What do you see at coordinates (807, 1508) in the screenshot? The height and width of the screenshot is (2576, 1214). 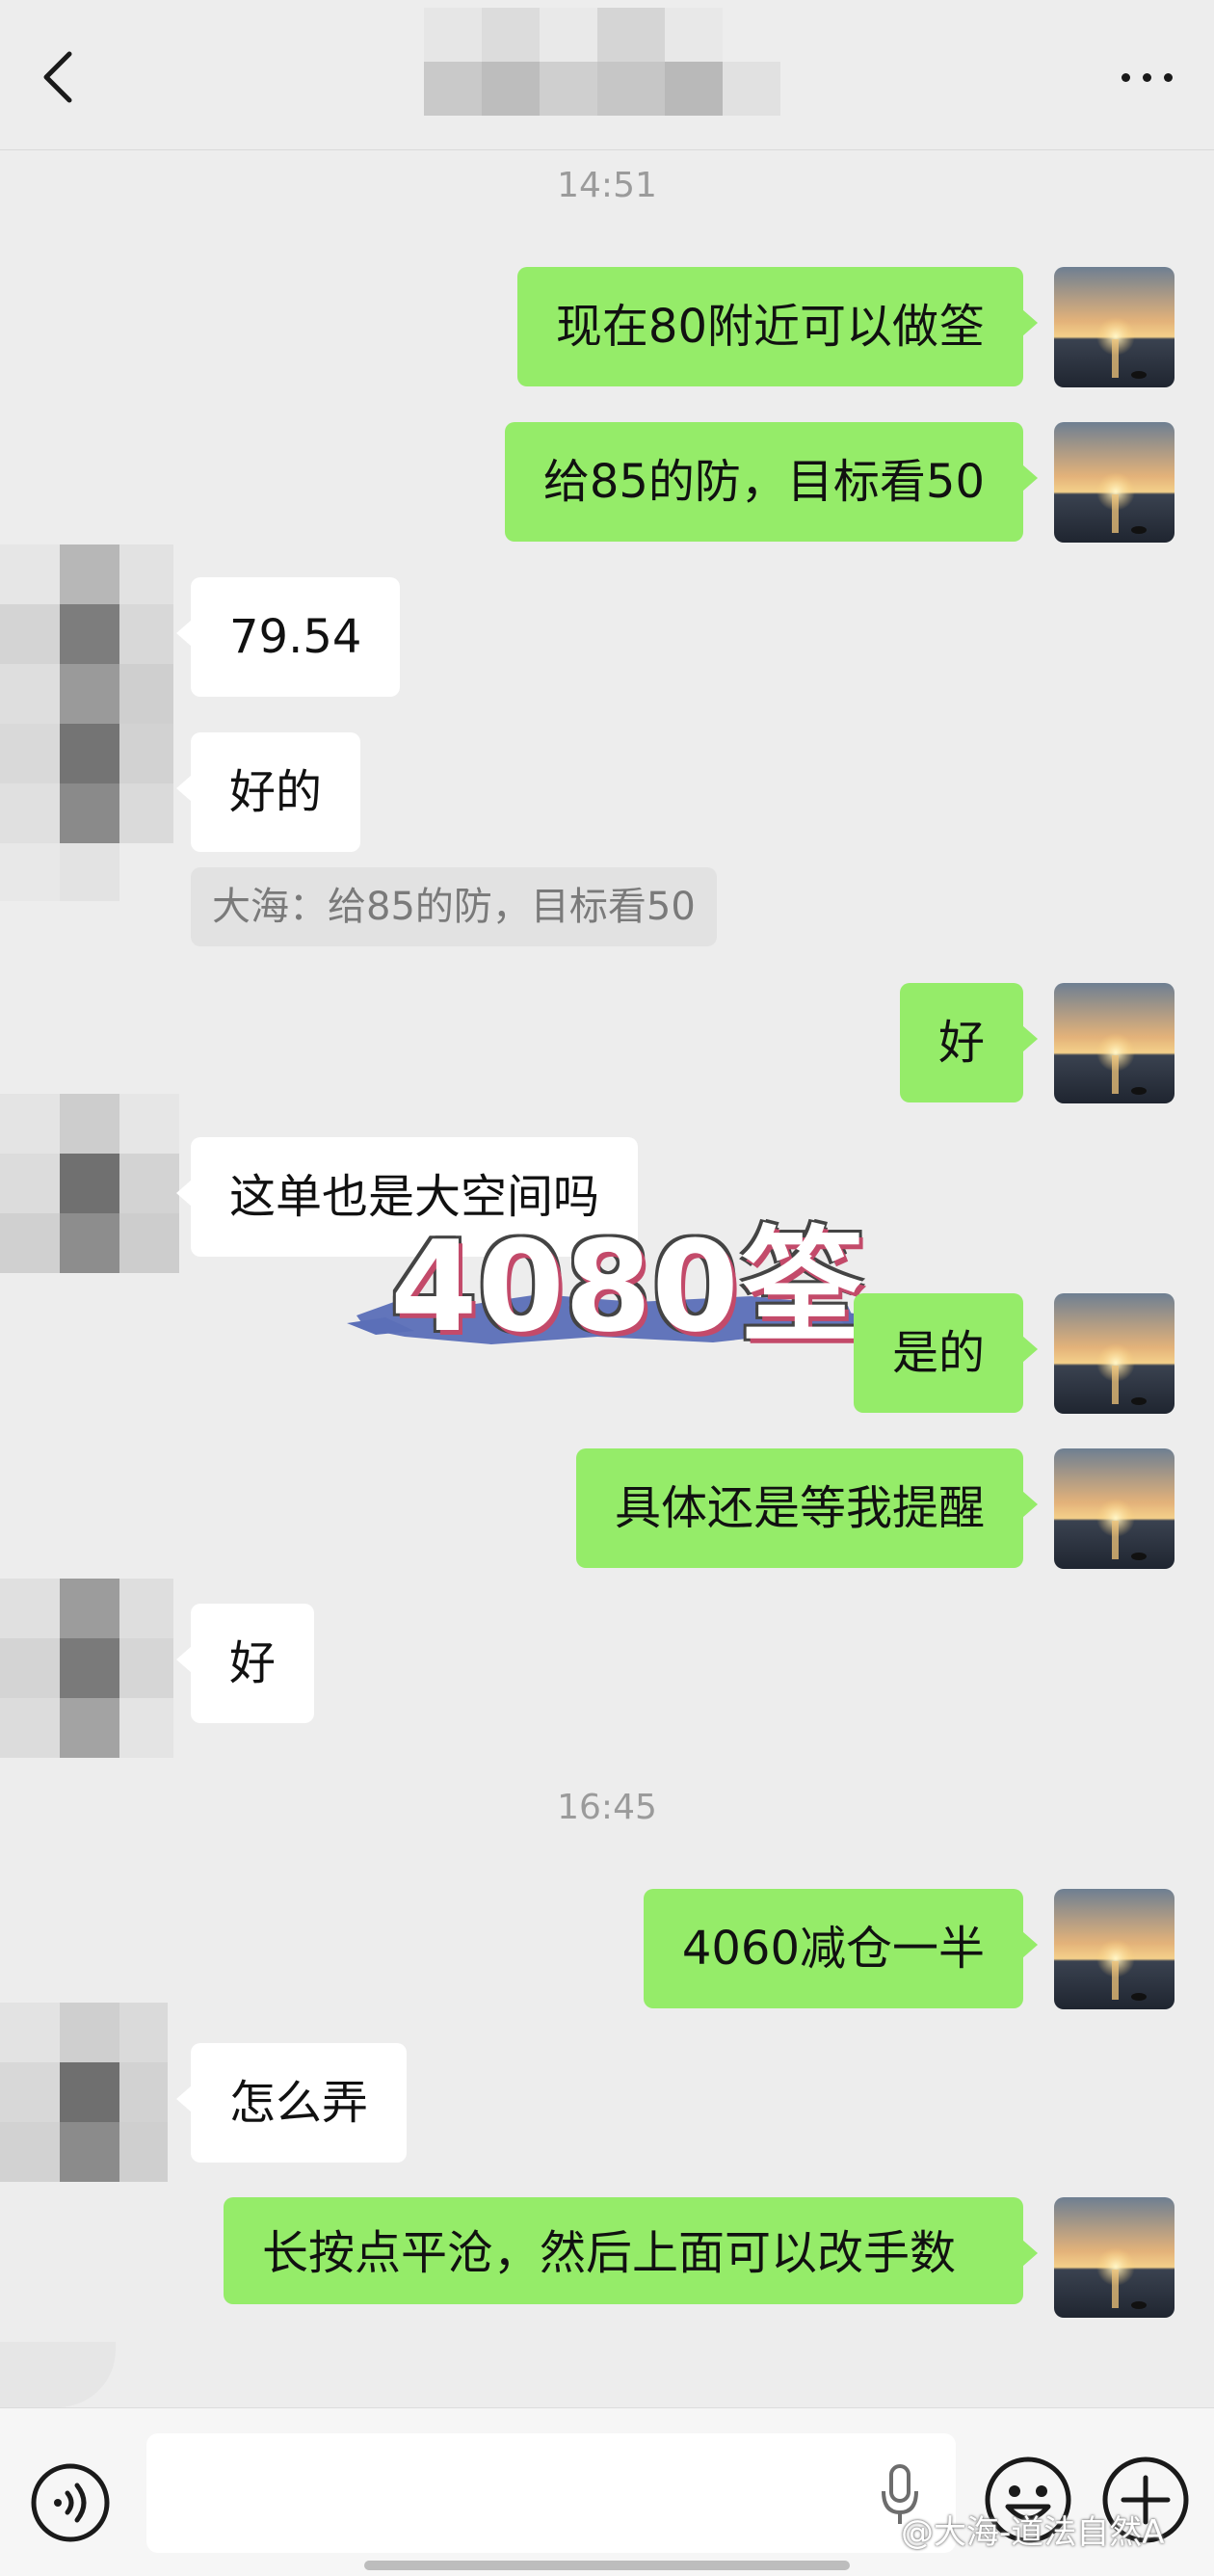 I see `message-outgoing: 具体还是等我提醒` at bounding box center [807, 1508].